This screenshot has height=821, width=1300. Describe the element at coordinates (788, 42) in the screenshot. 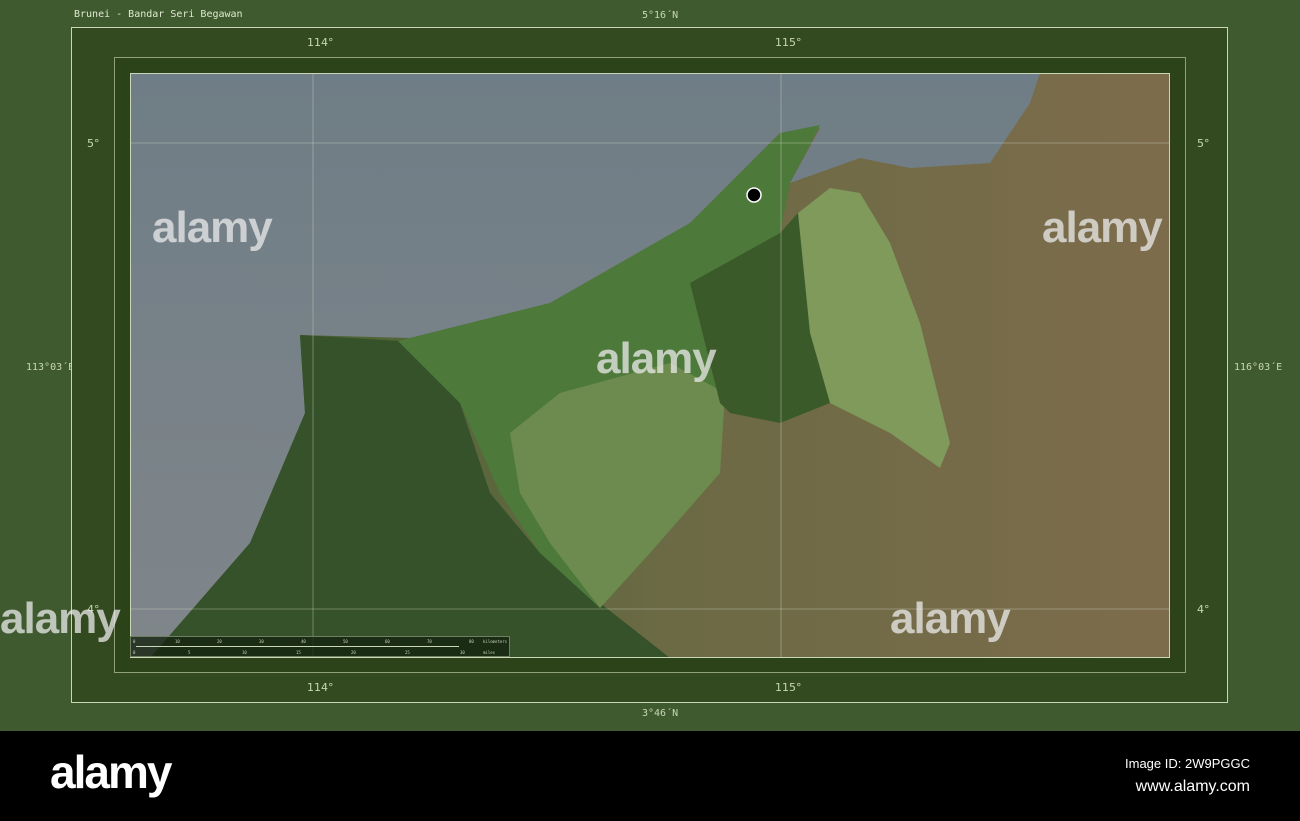

I see `lon-label-115-top: 115°` at that location.